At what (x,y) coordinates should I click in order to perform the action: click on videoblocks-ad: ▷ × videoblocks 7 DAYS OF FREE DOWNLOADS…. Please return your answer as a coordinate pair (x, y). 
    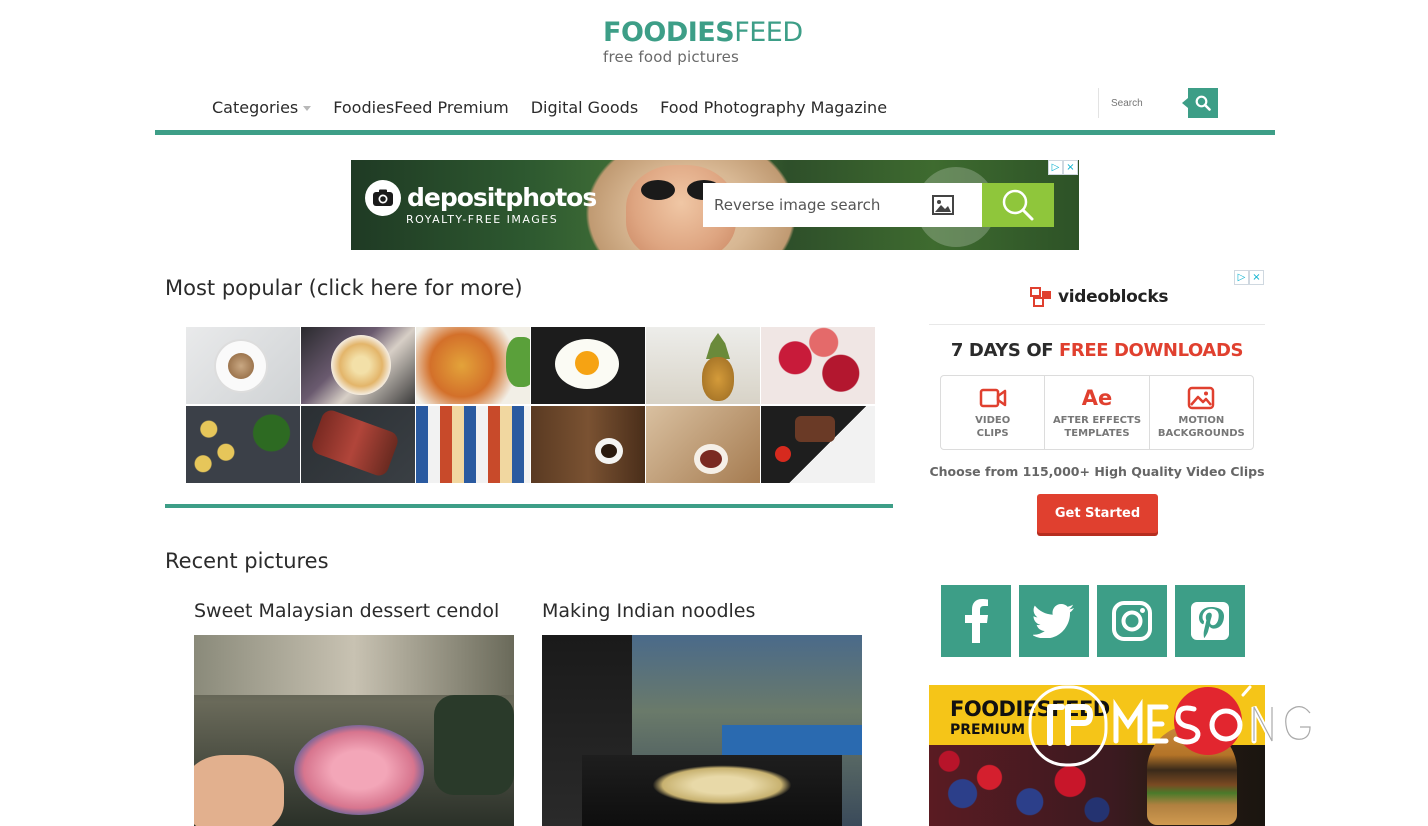
    Looking at the image, I should click on (1097, 410).